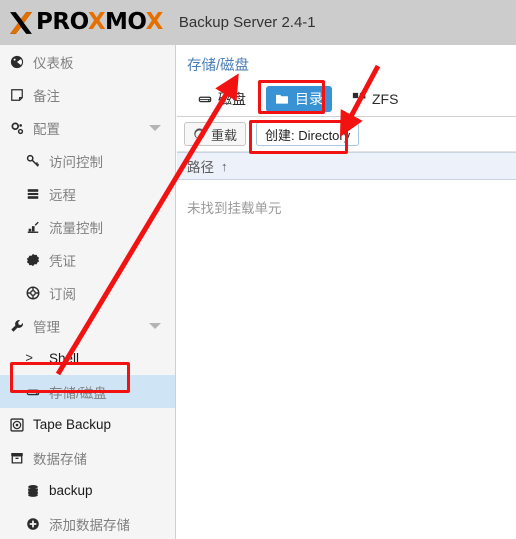 The width and height of the screenshot is (516, 539). I want to click on sidebar-item-12: 数据存储, so click(87, 457).